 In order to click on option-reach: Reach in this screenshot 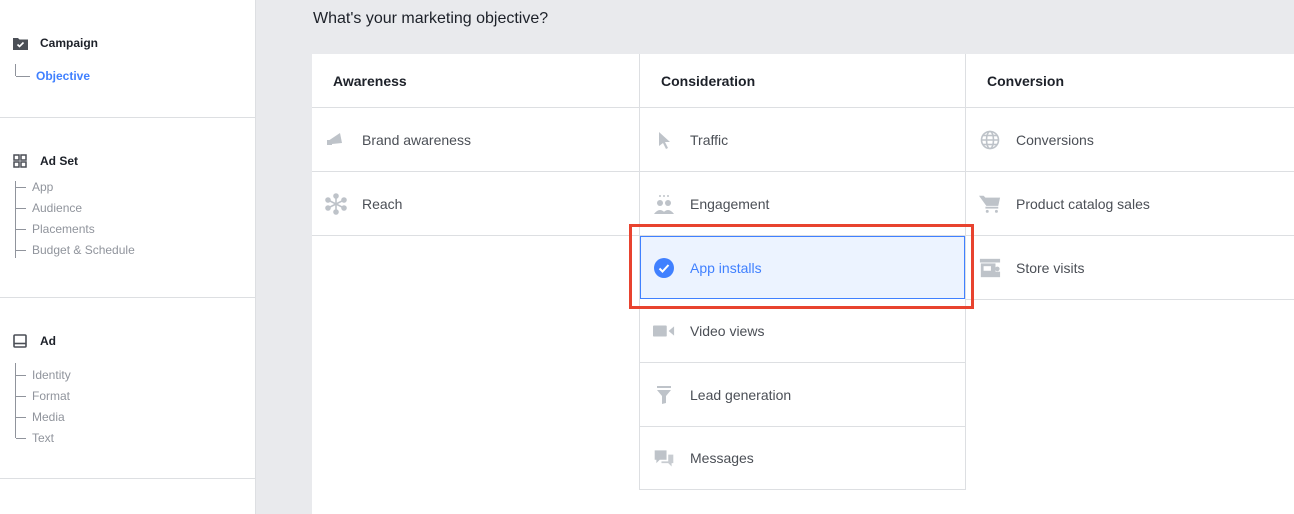, I will do `click(475, 204)`.